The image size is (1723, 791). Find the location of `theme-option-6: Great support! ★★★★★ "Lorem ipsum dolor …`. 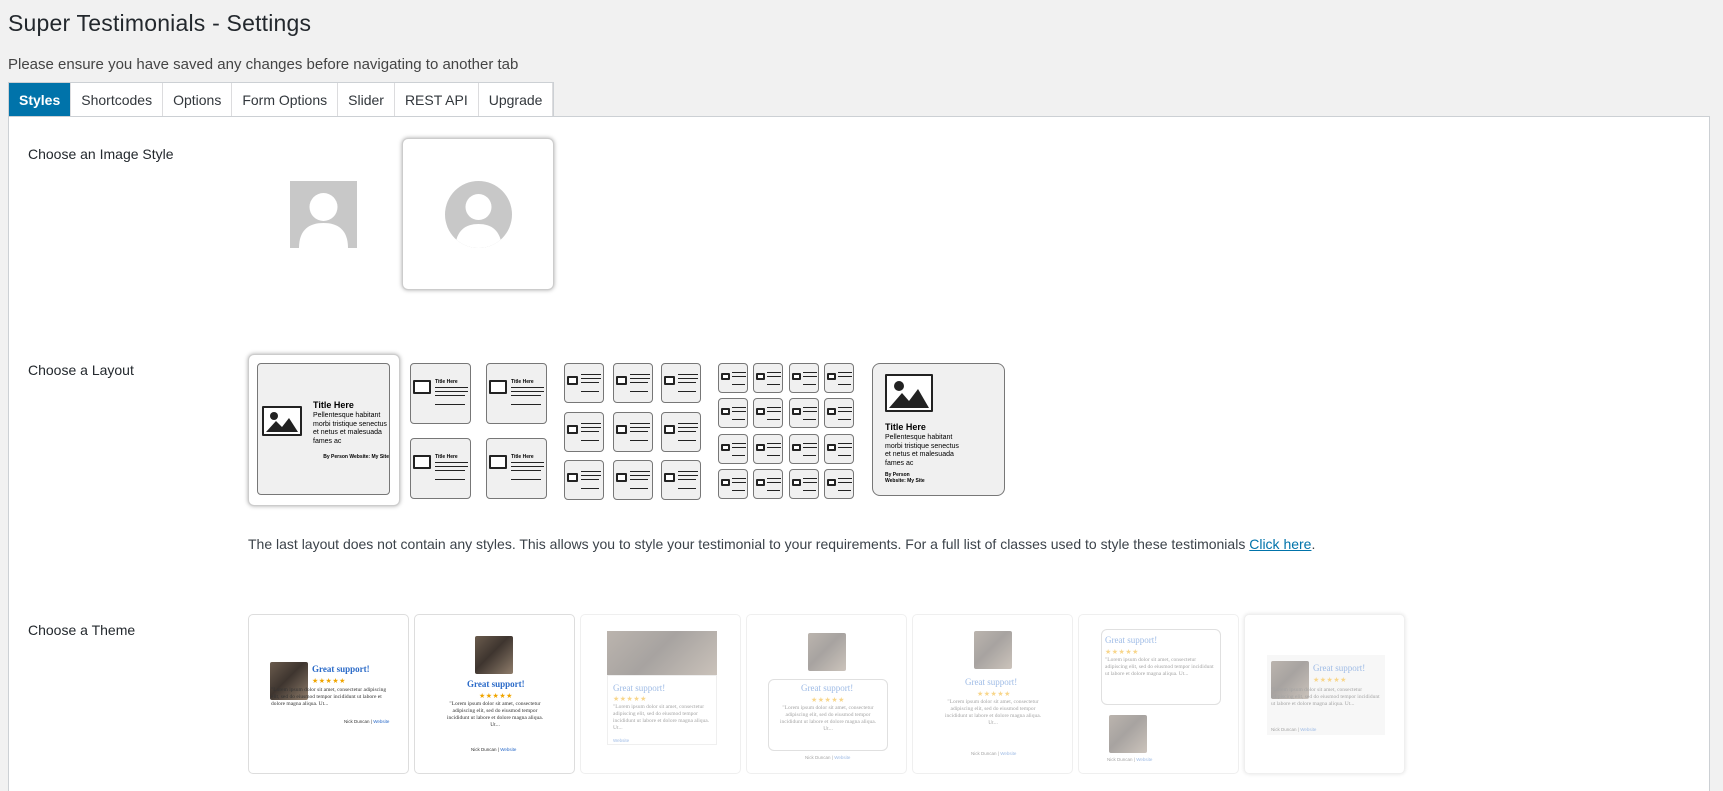

theme-option-6: Great support! ★★★★★ "Lorem ipsum dolor … is located at coordinates (1158, 694).